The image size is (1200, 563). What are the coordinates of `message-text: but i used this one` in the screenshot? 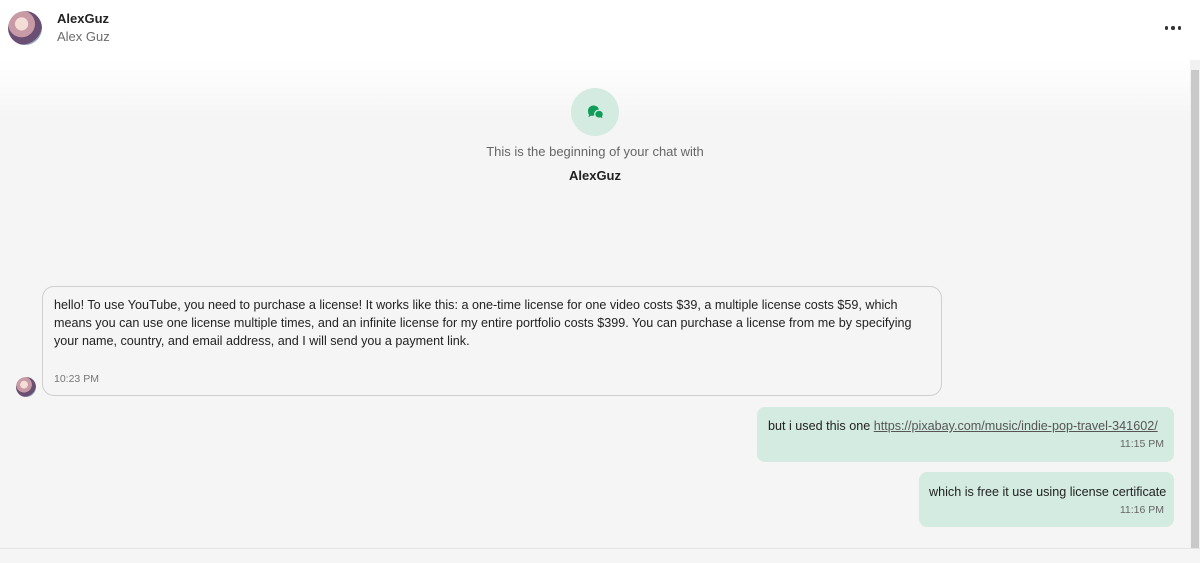 It's located at (819, 426).